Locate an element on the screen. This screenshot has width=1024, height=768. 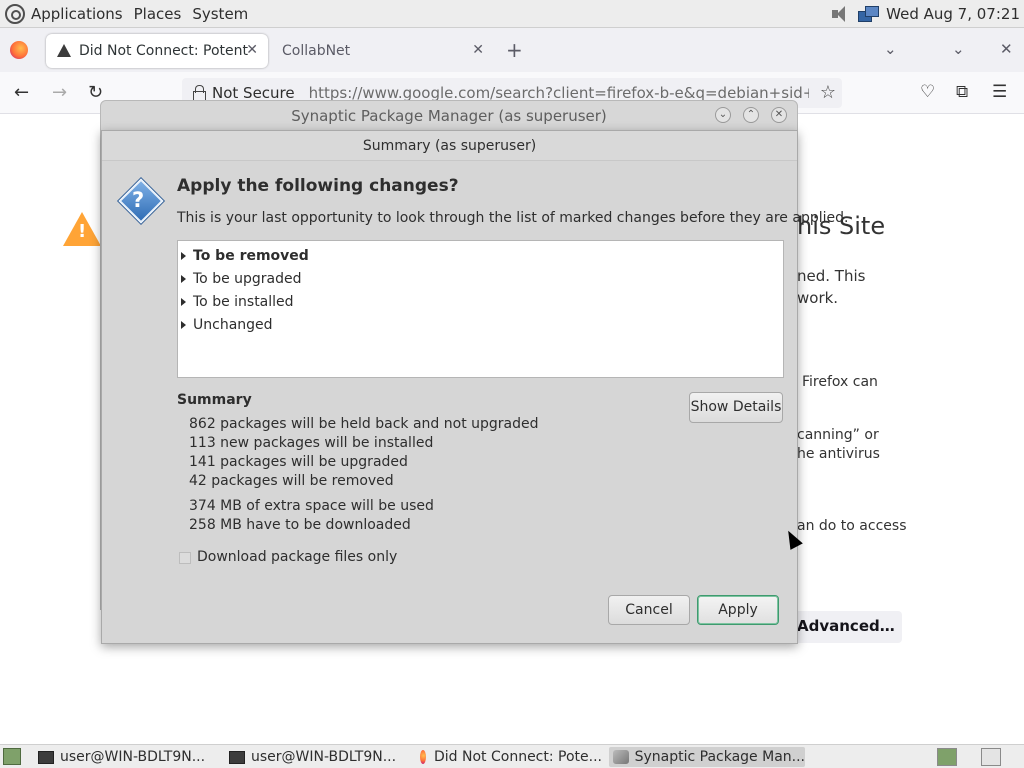
menu-system: System is located at coordinates (220, 14).